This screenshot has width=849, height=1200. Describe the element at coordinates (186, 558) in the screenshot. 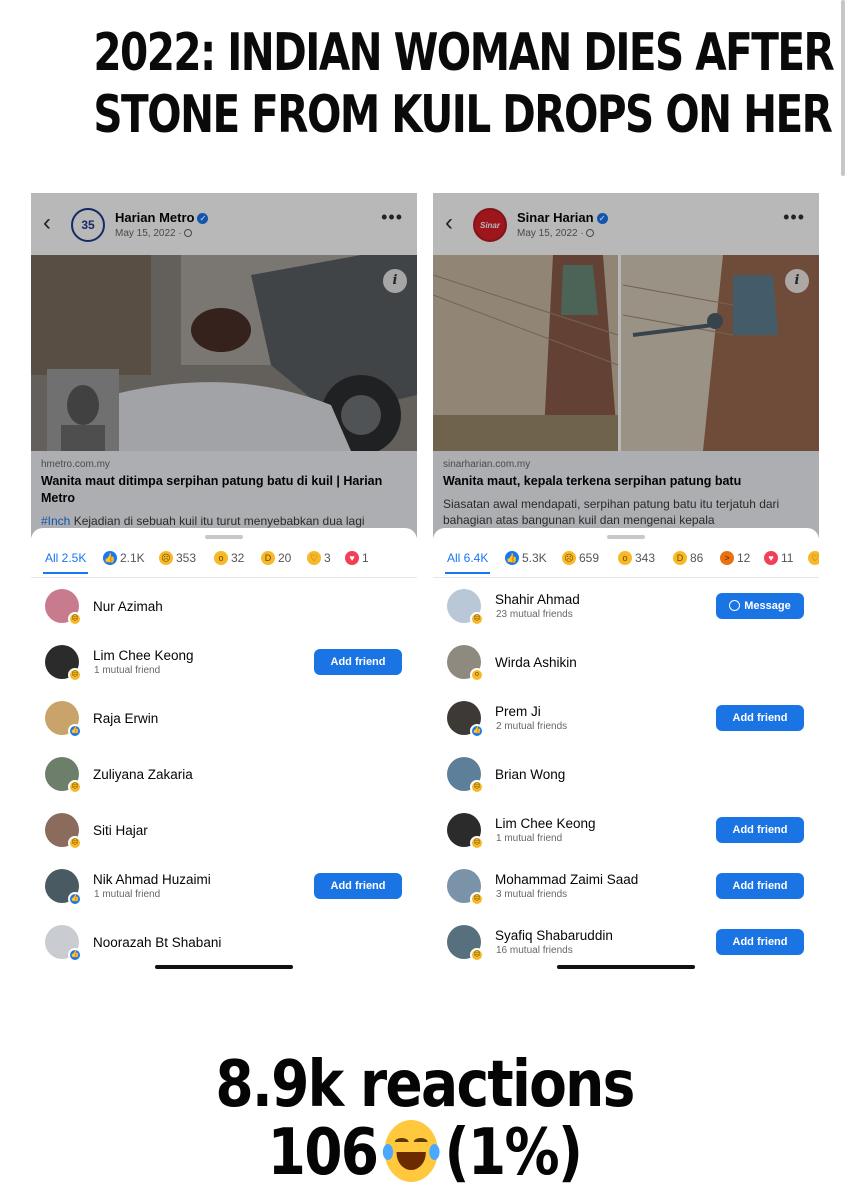

I see `tab-sad-count: 353` at that location.